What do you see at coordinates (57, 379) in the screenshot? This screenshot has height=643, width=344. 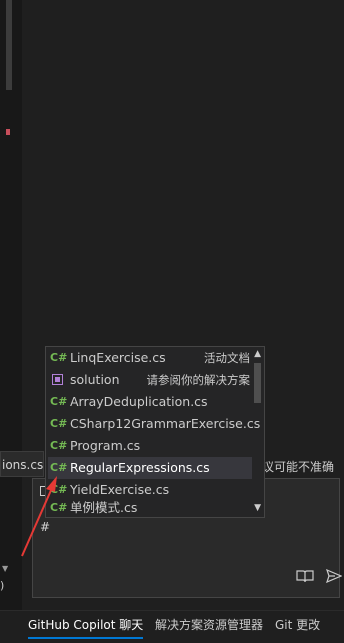 I see `solution-icon` at bounding box center [57, 379].